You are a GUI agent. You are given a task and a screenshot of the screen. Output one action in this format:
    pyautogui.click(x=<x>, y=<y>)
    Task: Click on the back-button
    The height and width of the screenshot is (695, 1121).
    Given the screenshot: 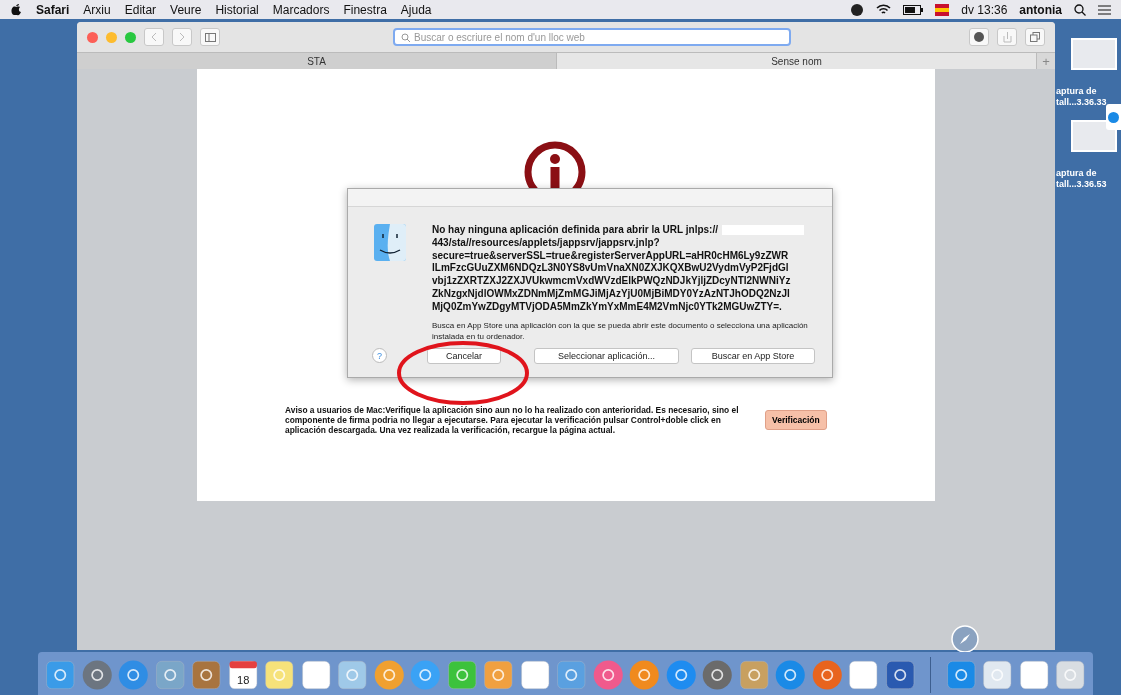 What is the action you would take?
    pyautogui.click(x=154, y=37)
    